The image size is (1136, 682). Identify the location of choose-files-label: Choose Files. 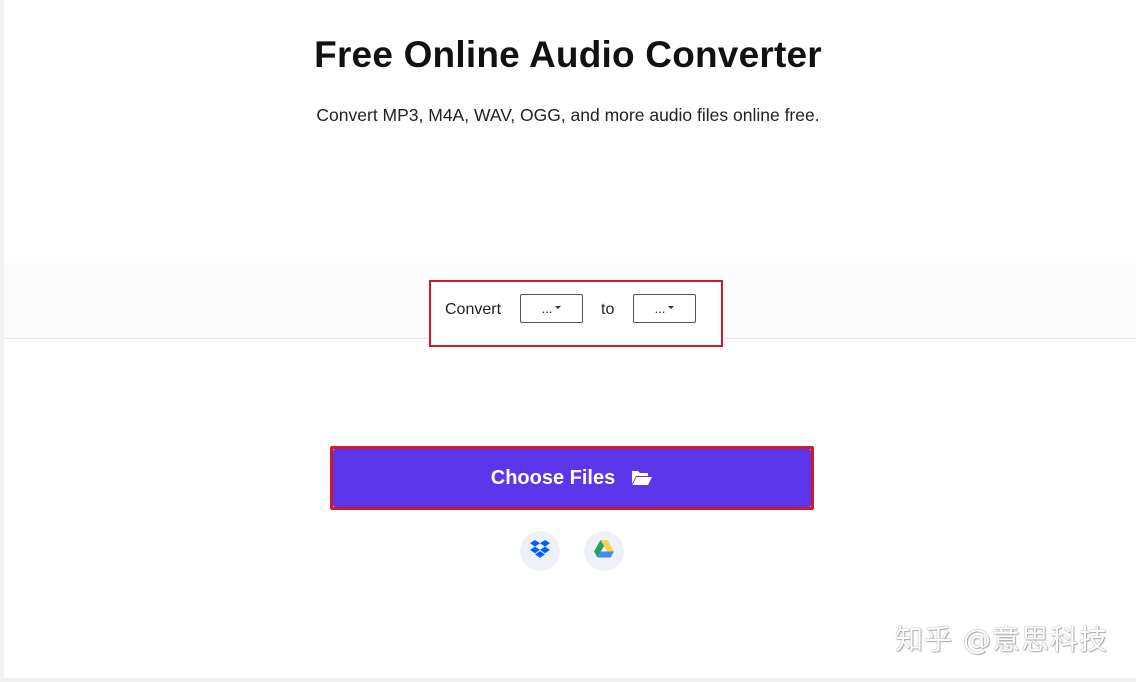
(553, 477).